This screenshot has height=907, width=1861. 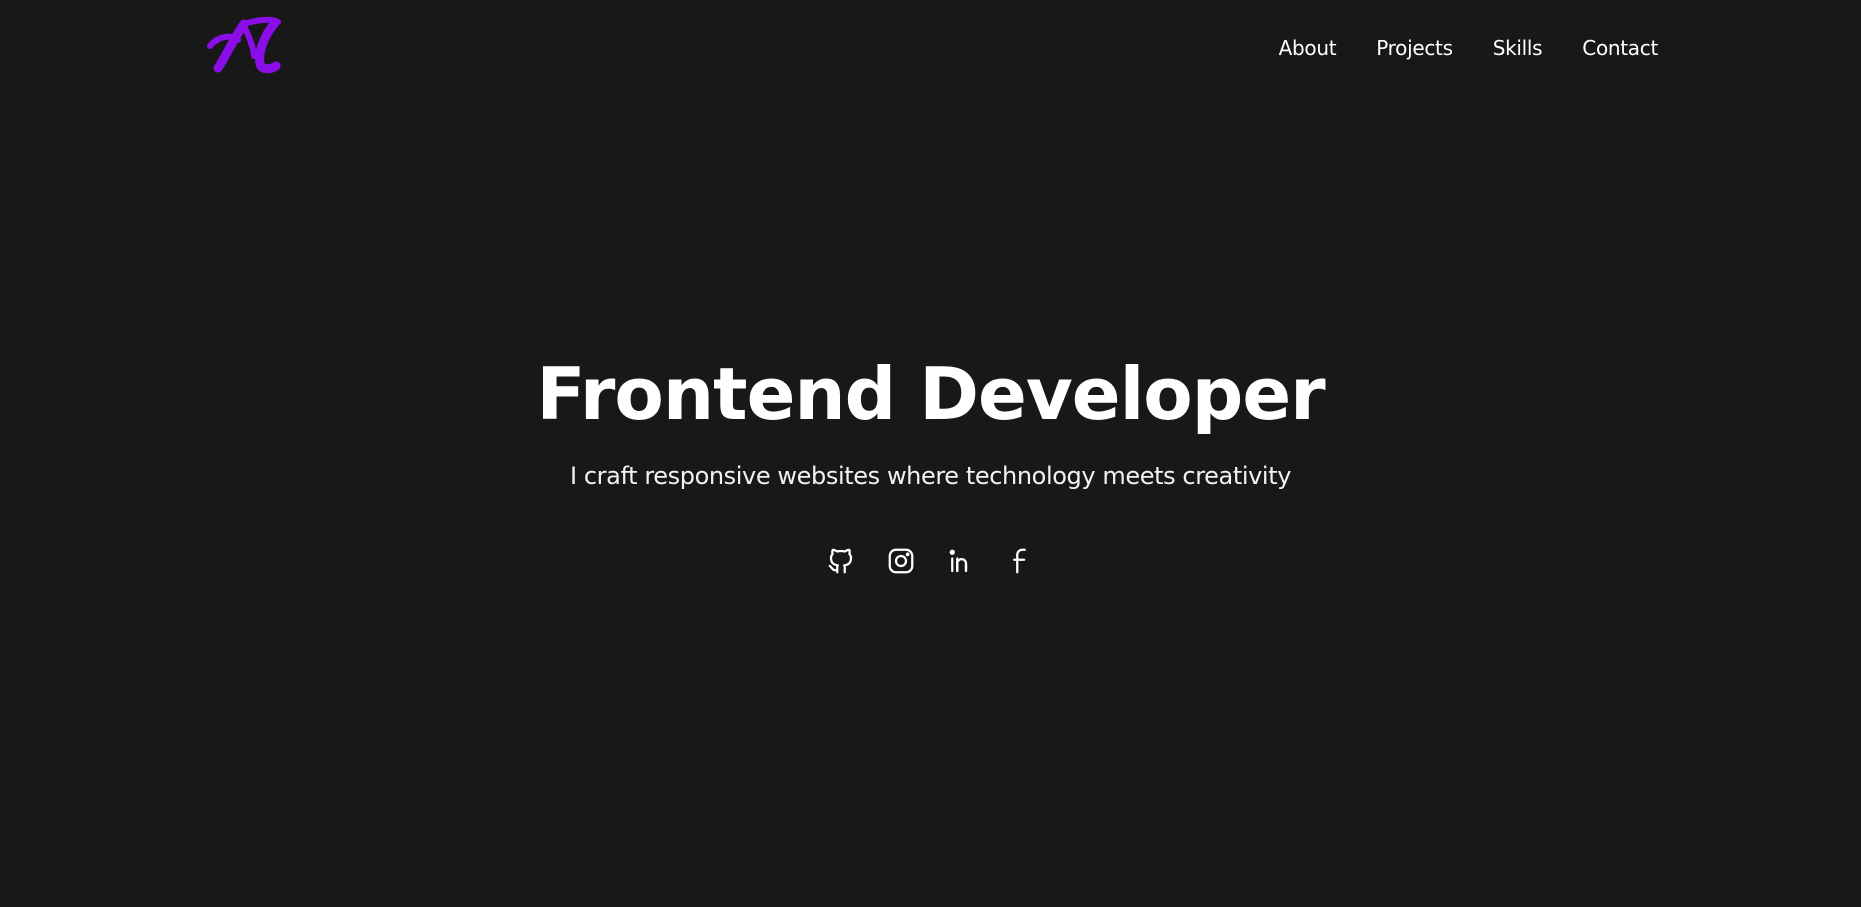 I want to click on logo-icon, so click(x=244, y=45).